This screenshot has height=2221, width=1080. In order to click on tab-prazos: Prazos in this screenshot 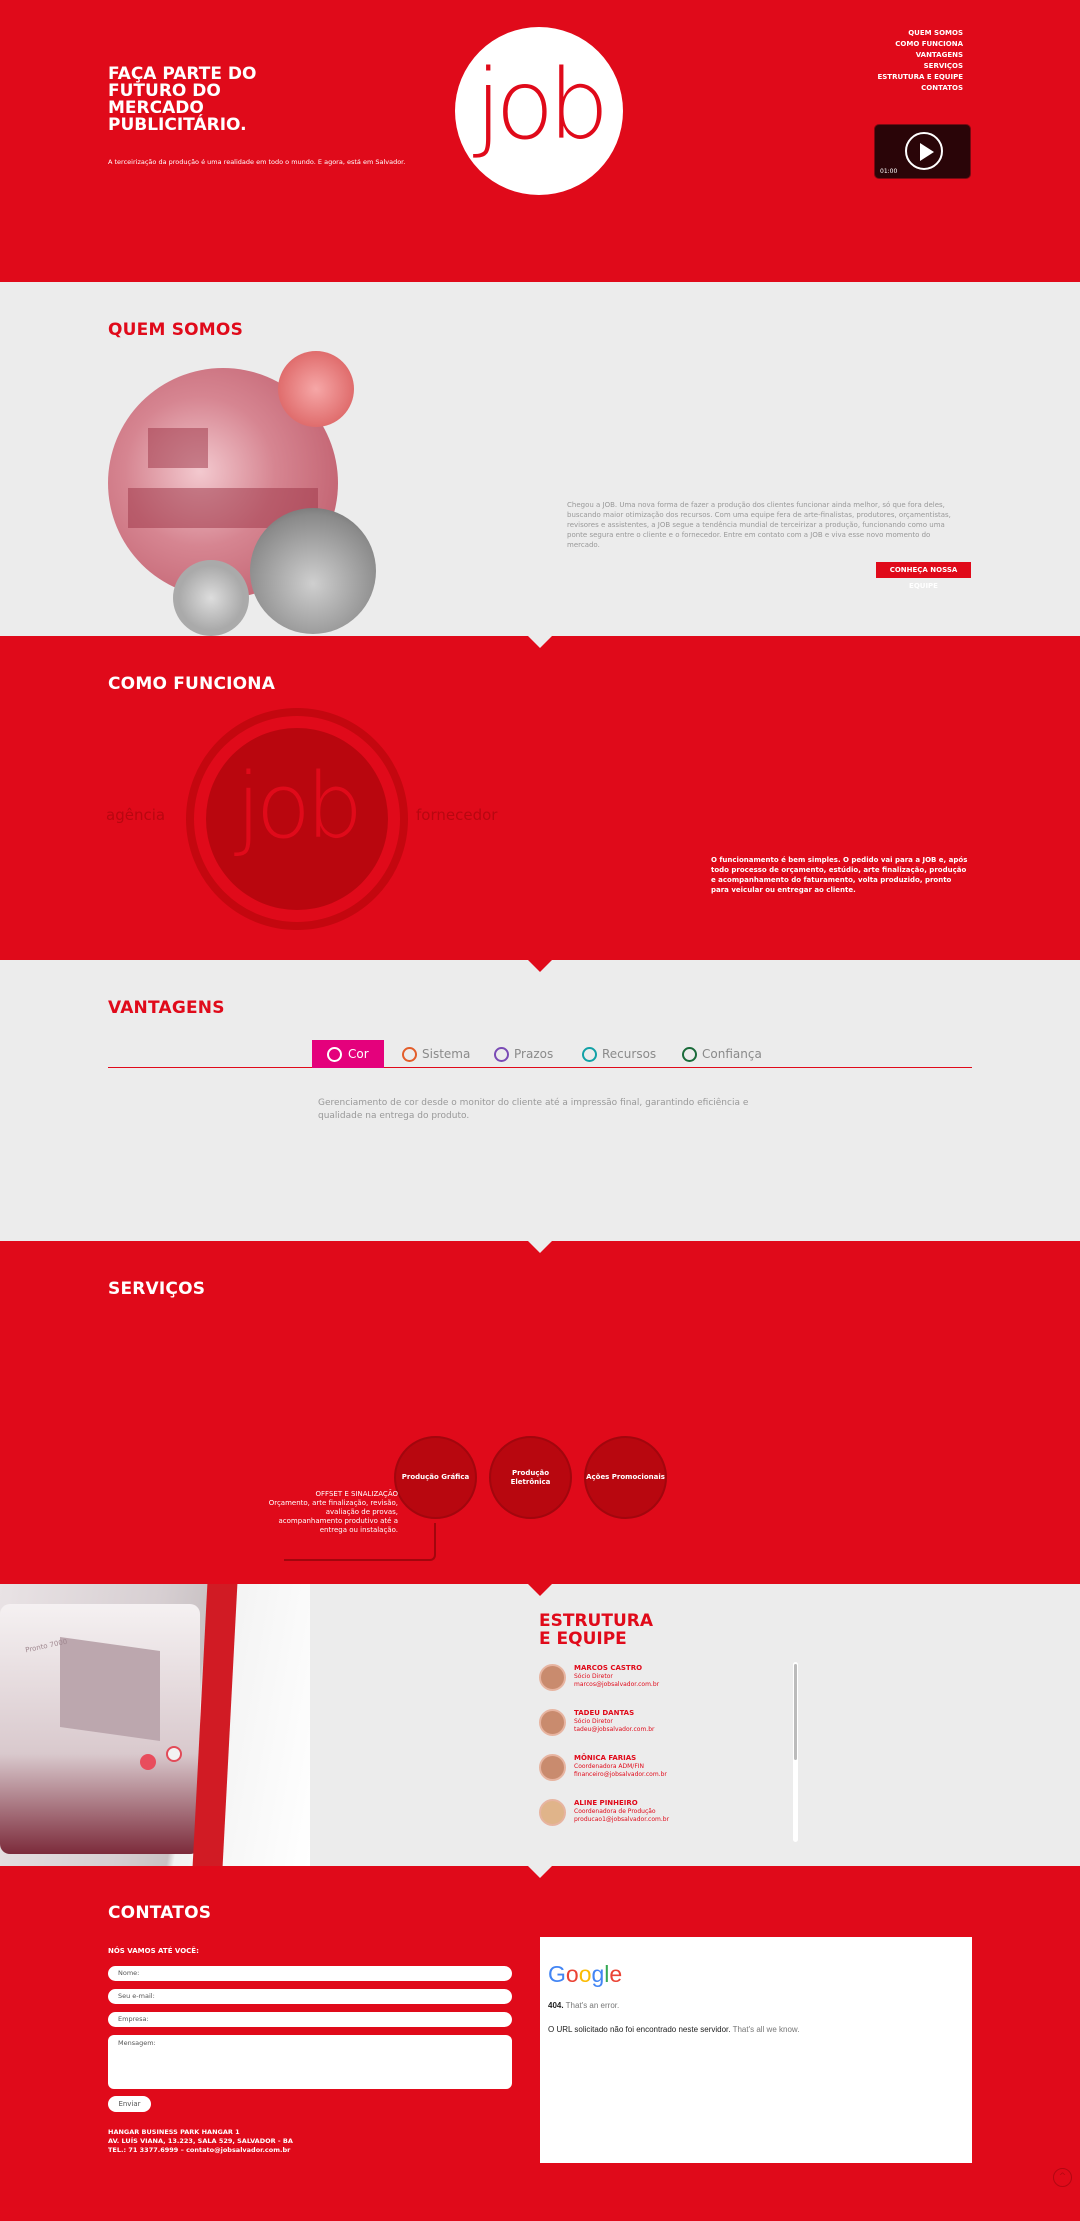, I will do `click(521, 1054)`.